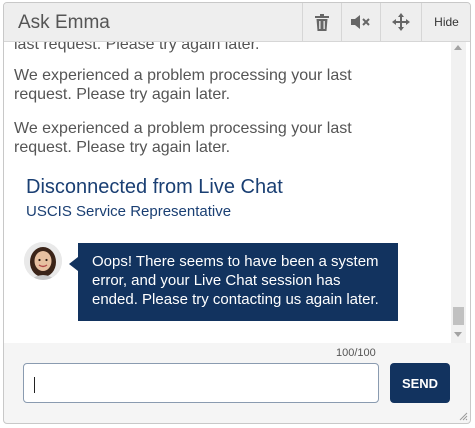  I want to click on scroll-up-arrow-icon, so click(458, 47).